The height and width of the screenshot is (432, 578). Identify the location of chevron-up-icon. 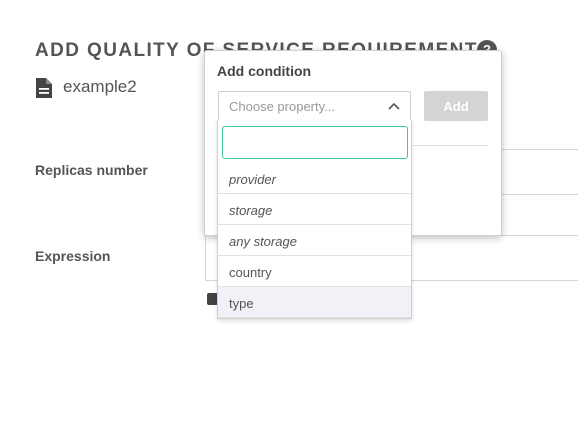
(394, 106).